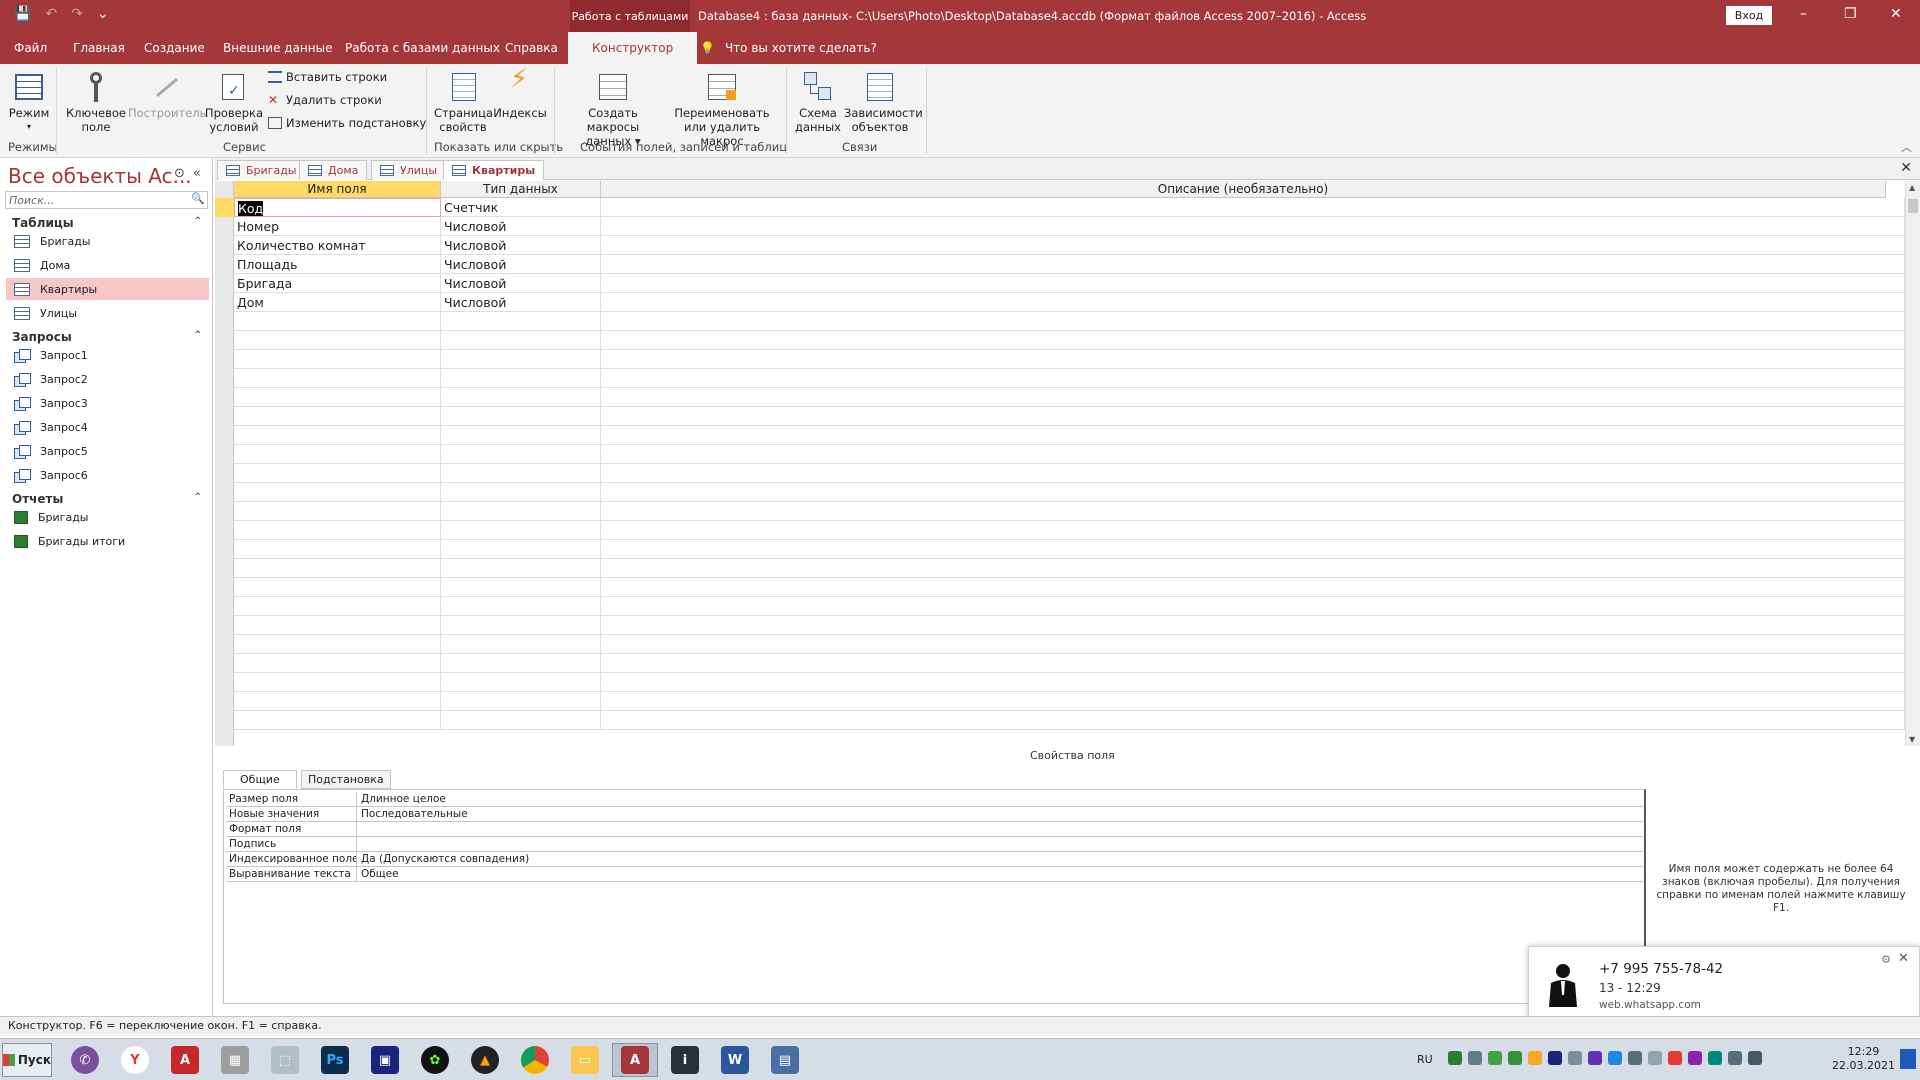 The height and width of the screenshot is (1080, 1920). I want to click on language-indicator: RU, so click(1425, 1059).